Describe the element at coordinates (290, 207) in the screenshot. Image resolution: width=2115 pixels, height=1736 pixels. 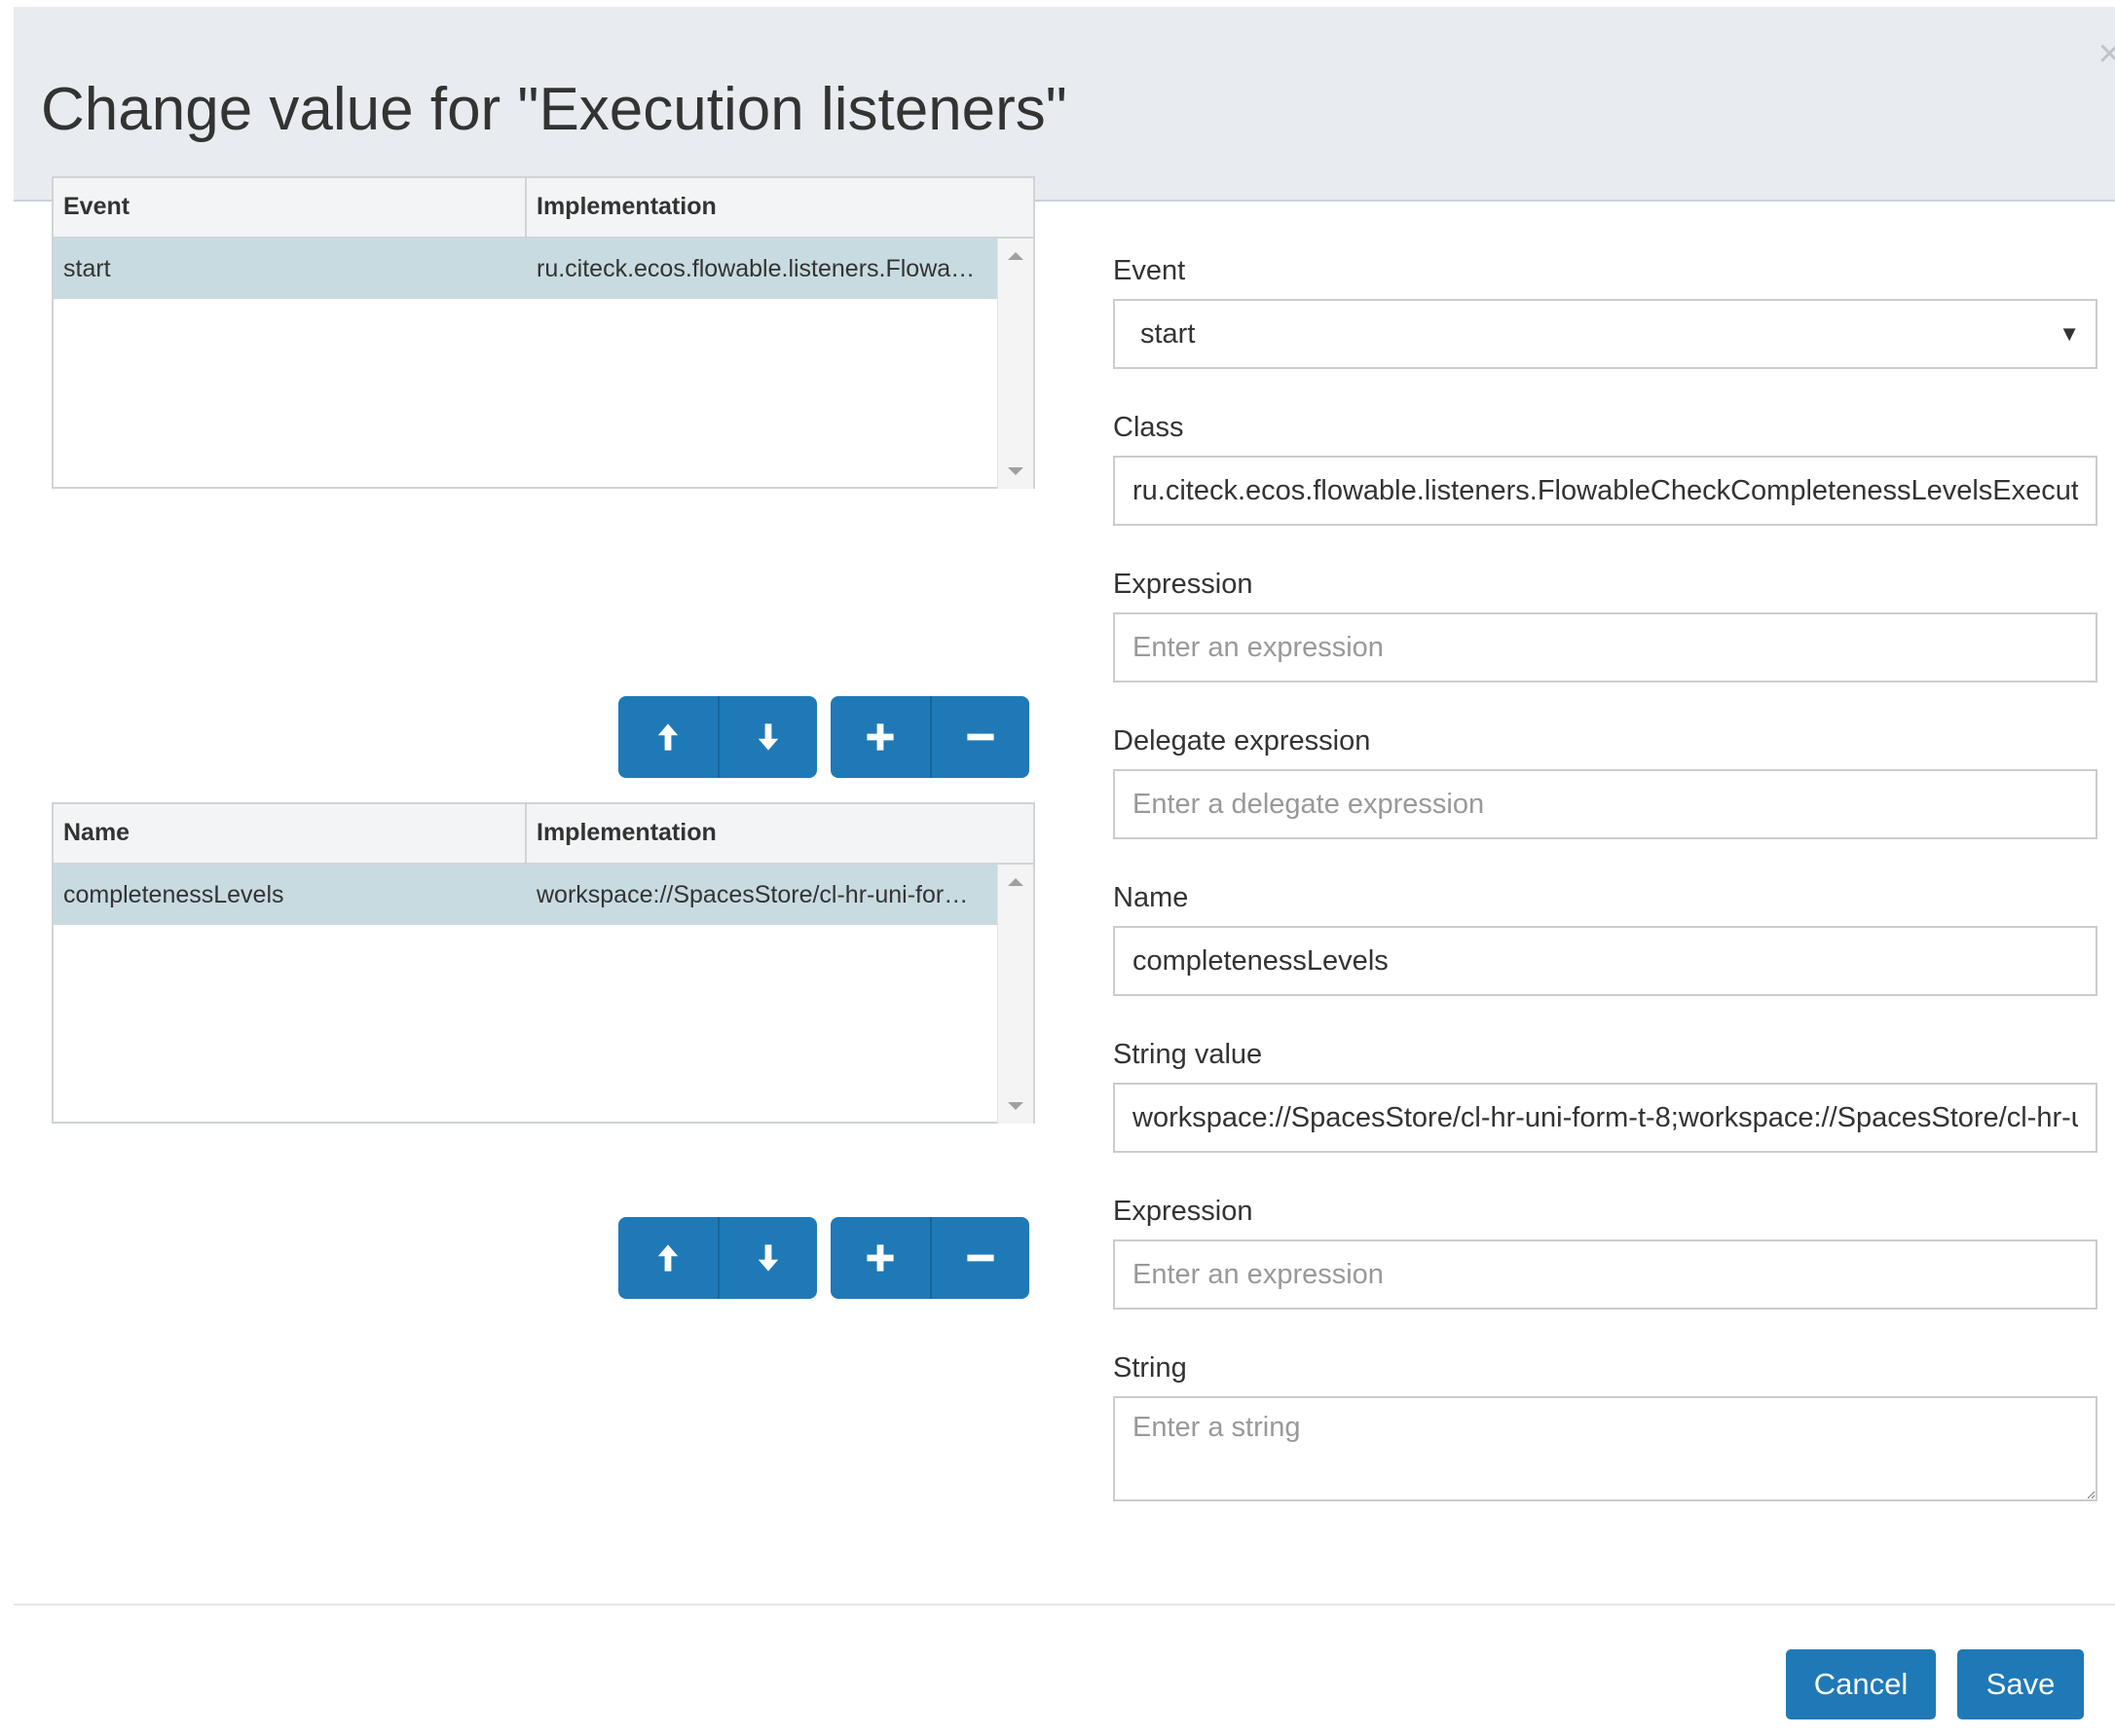
I see `column-header-event: Event` at that location.